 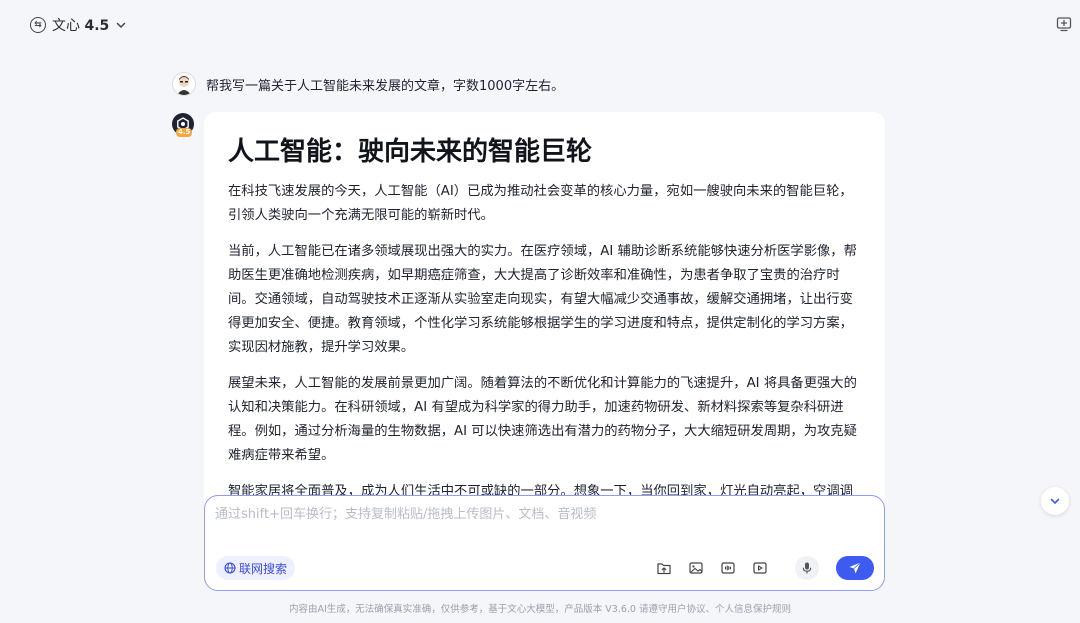 I want to click on web-search-button: 联网搜索, so click(x=256, y=568).